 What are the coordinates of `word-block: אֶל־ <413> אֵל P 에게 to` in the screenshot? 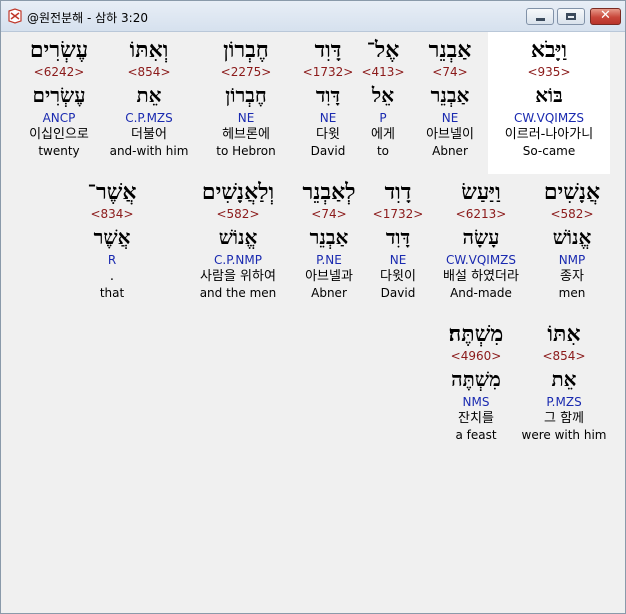 It's located at (383, 103).